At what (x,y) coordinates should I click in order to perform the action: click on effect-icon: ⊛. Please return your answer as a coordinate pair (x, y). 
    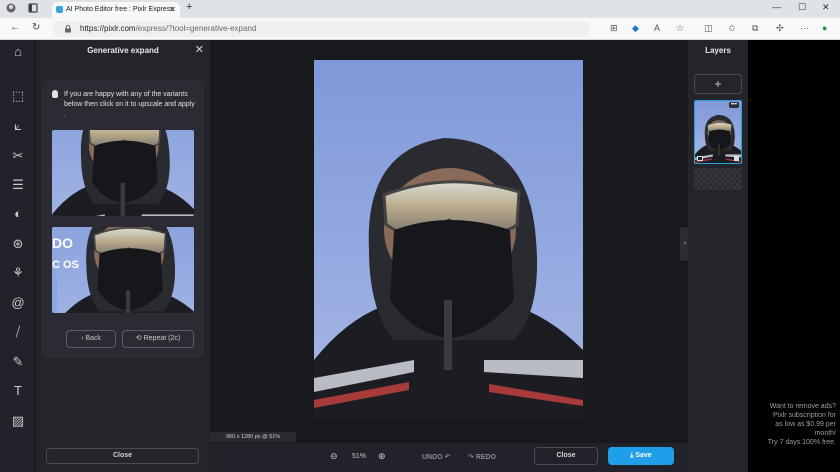
    Looking at the image, I should click on (18, 244).